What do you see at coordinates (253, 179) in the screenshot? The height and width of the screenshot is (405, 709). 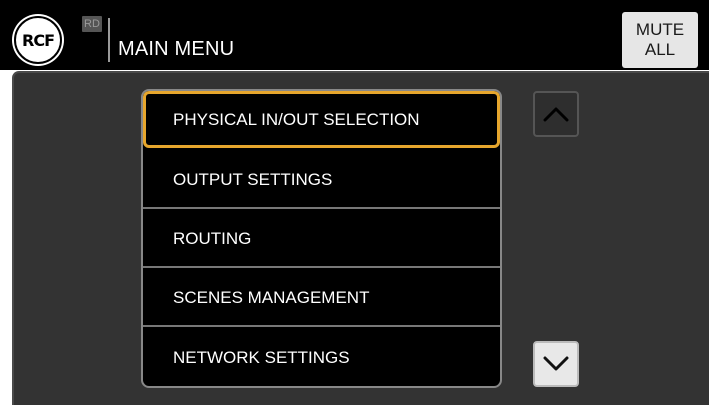 I see `menu-item-label: OUTPUT SETTINGS` at bounding box center [253, 179].